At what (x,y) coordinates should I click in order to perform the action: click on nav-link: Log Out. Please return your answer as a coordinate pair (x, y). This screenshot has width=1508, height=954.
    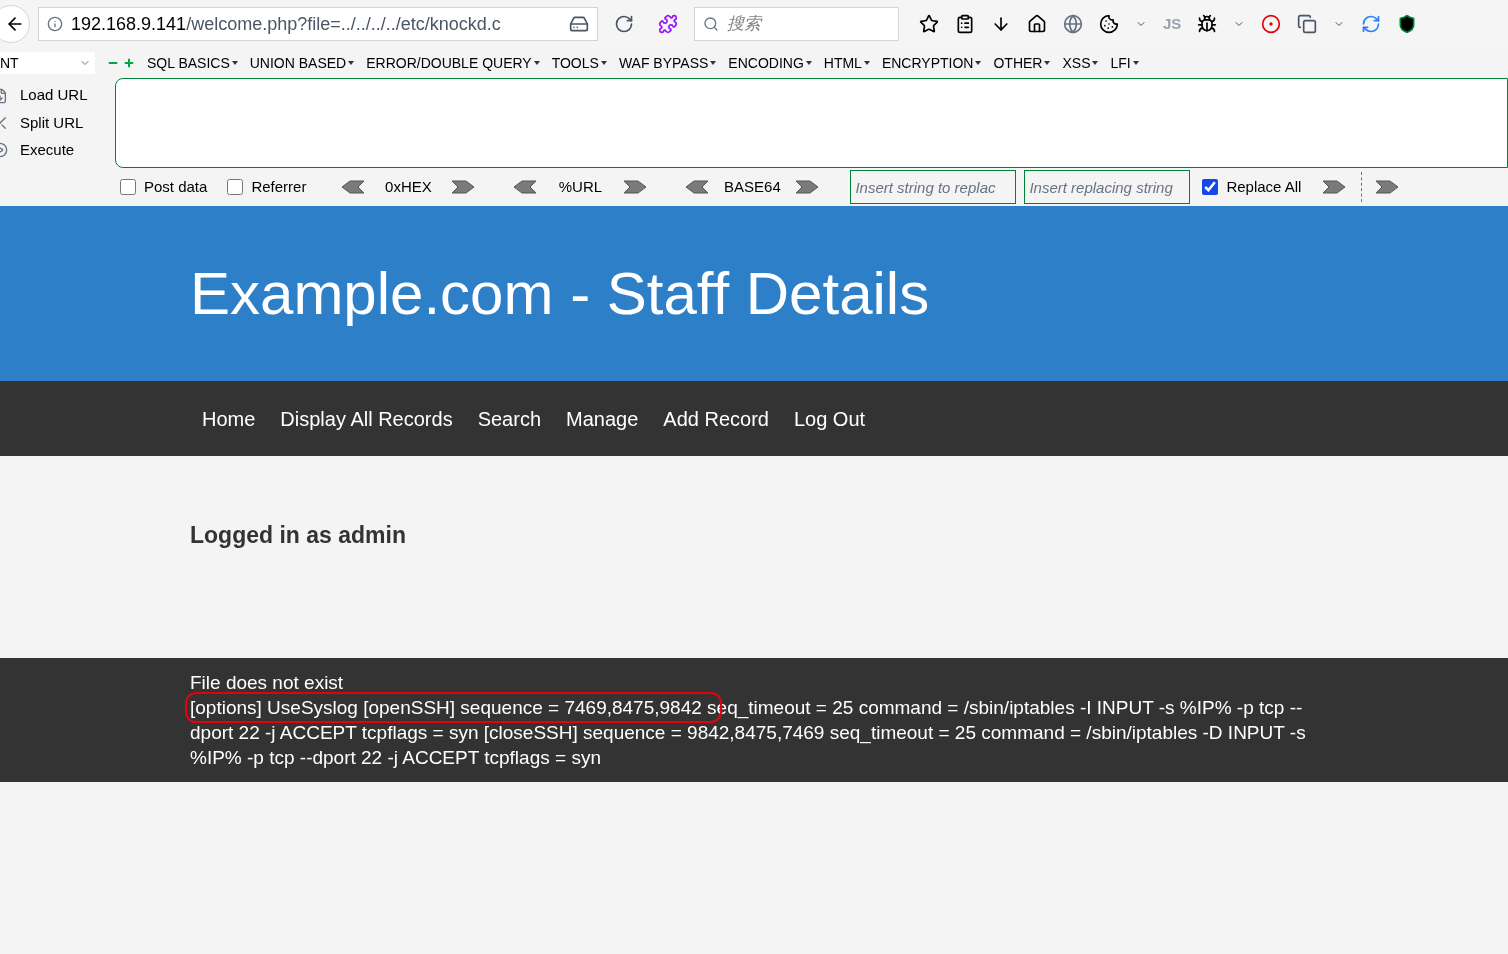
    Looking at the image, I should click on (829, 418).